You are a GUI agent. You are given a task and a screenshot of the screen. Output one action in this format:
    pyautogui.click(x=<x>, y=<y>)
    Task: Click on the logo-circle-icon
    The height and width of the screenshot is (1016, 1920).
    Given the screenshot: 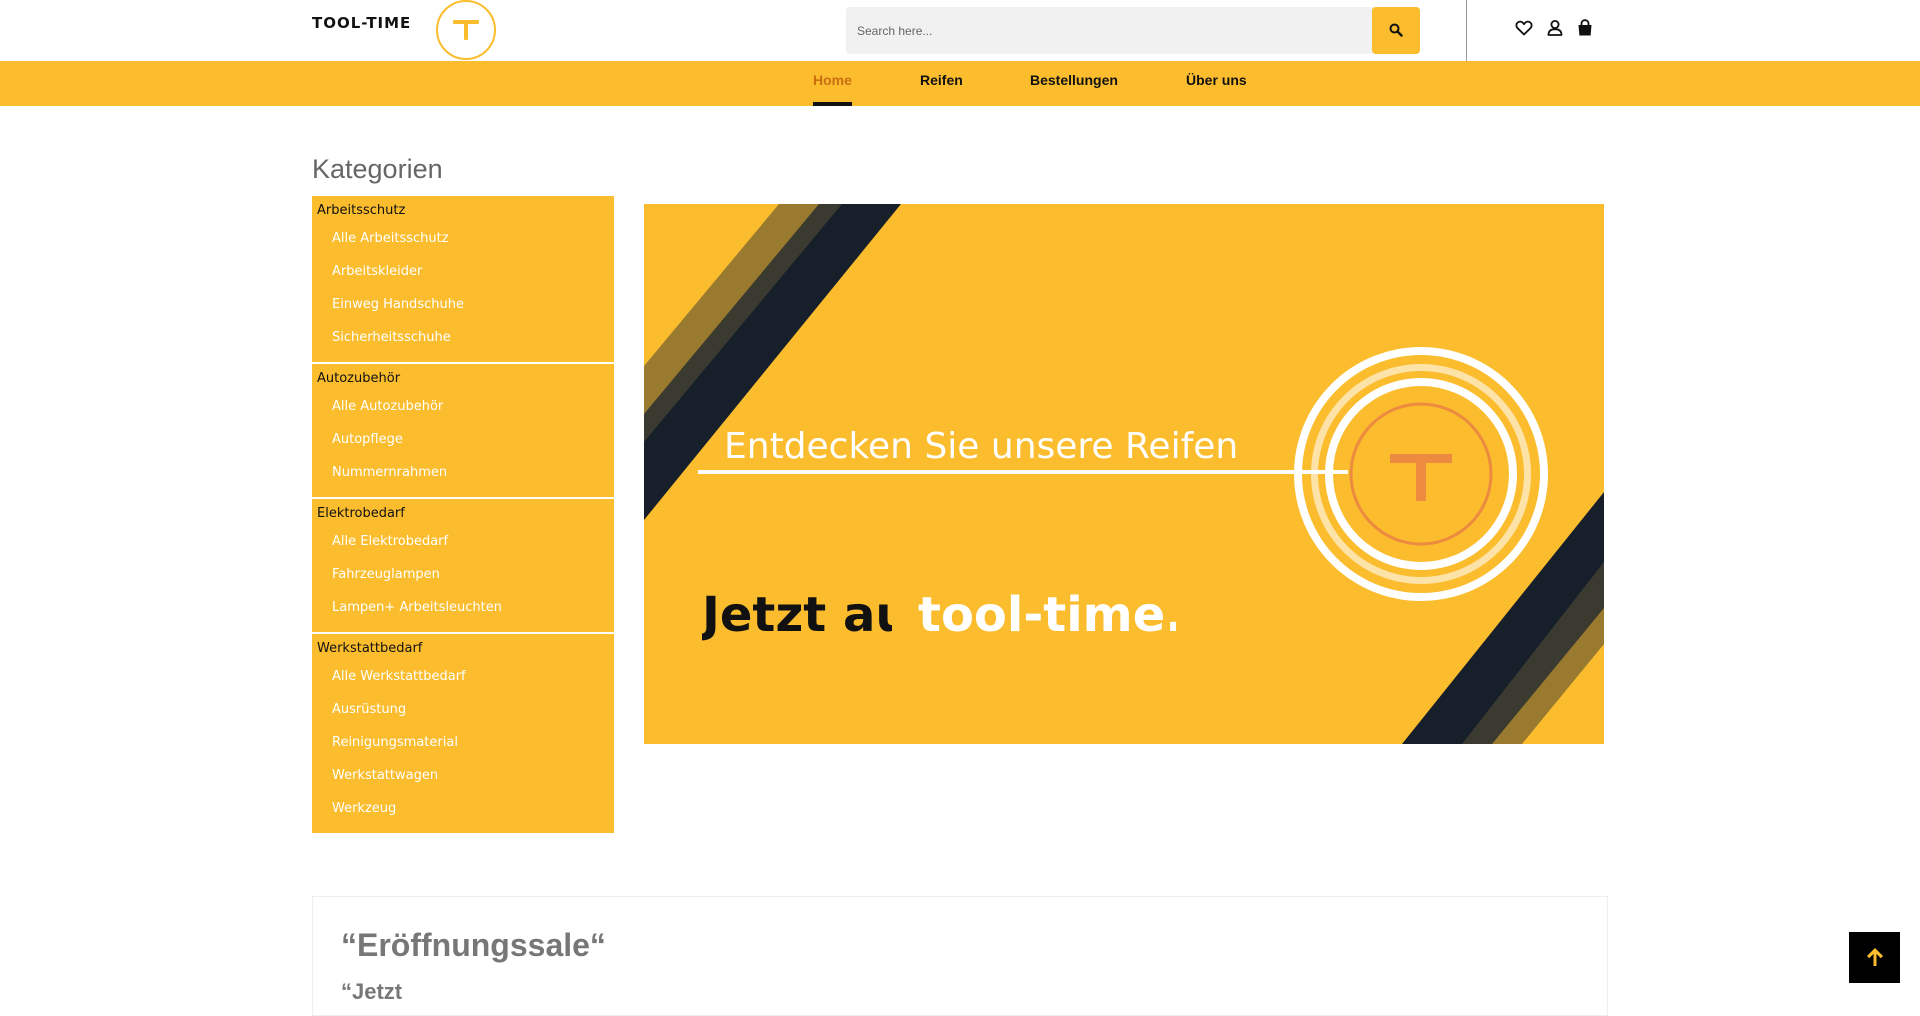 What is the action you would take?
    pyautogui.click(x=466, y=30)
    